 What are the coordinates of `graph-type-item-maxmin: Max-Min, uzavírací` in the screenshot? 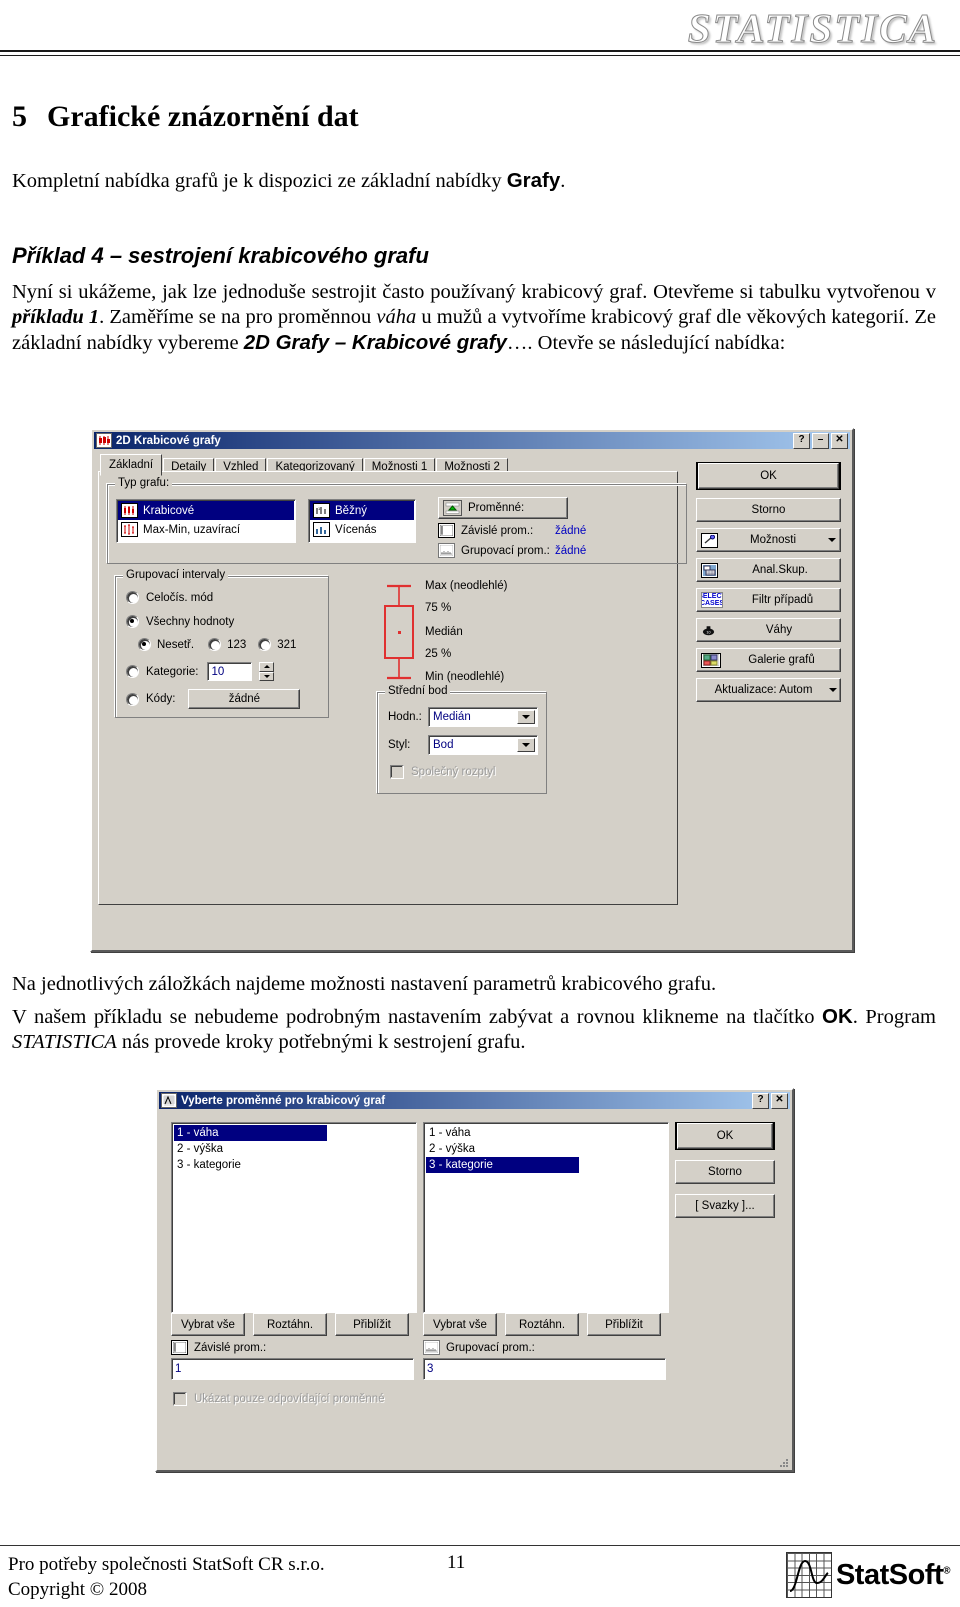 It's located at (206, 529).